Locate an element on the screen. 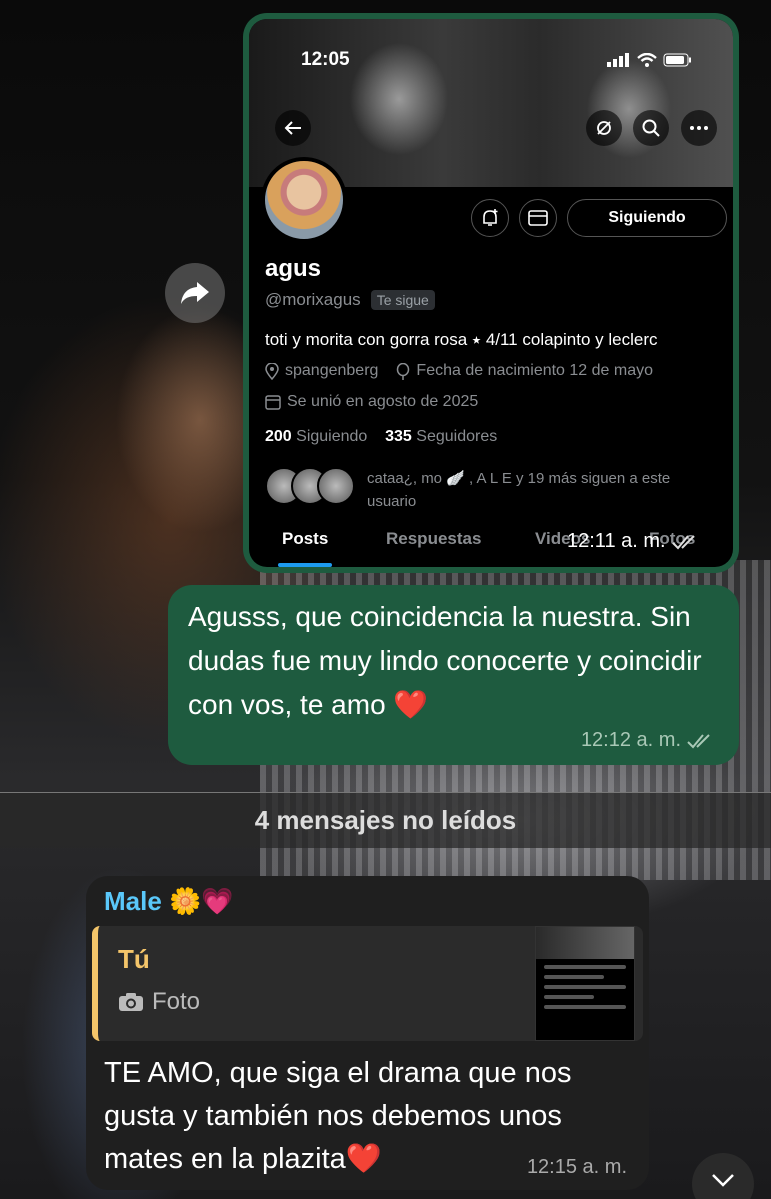 Image resolution: width=771 pixels, height=1199 pixels. mail-icon is located at coordinates (538, 218).